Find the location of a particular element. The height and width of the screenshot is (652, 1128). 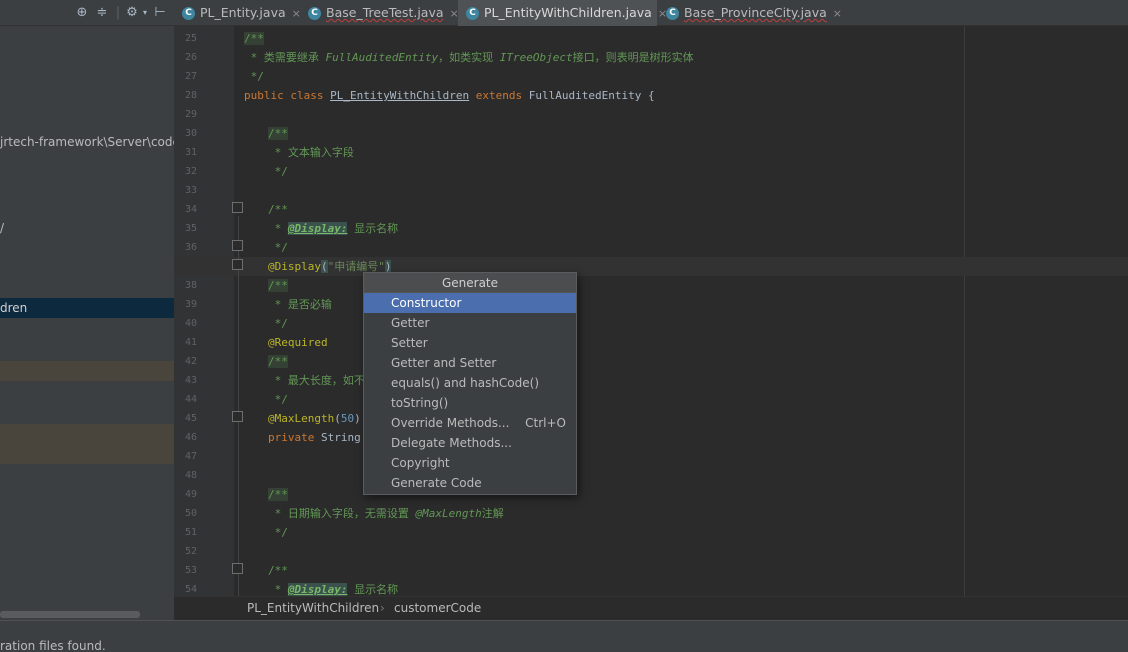

menu-item-label: Constructor is located at coordinates (426, 303).